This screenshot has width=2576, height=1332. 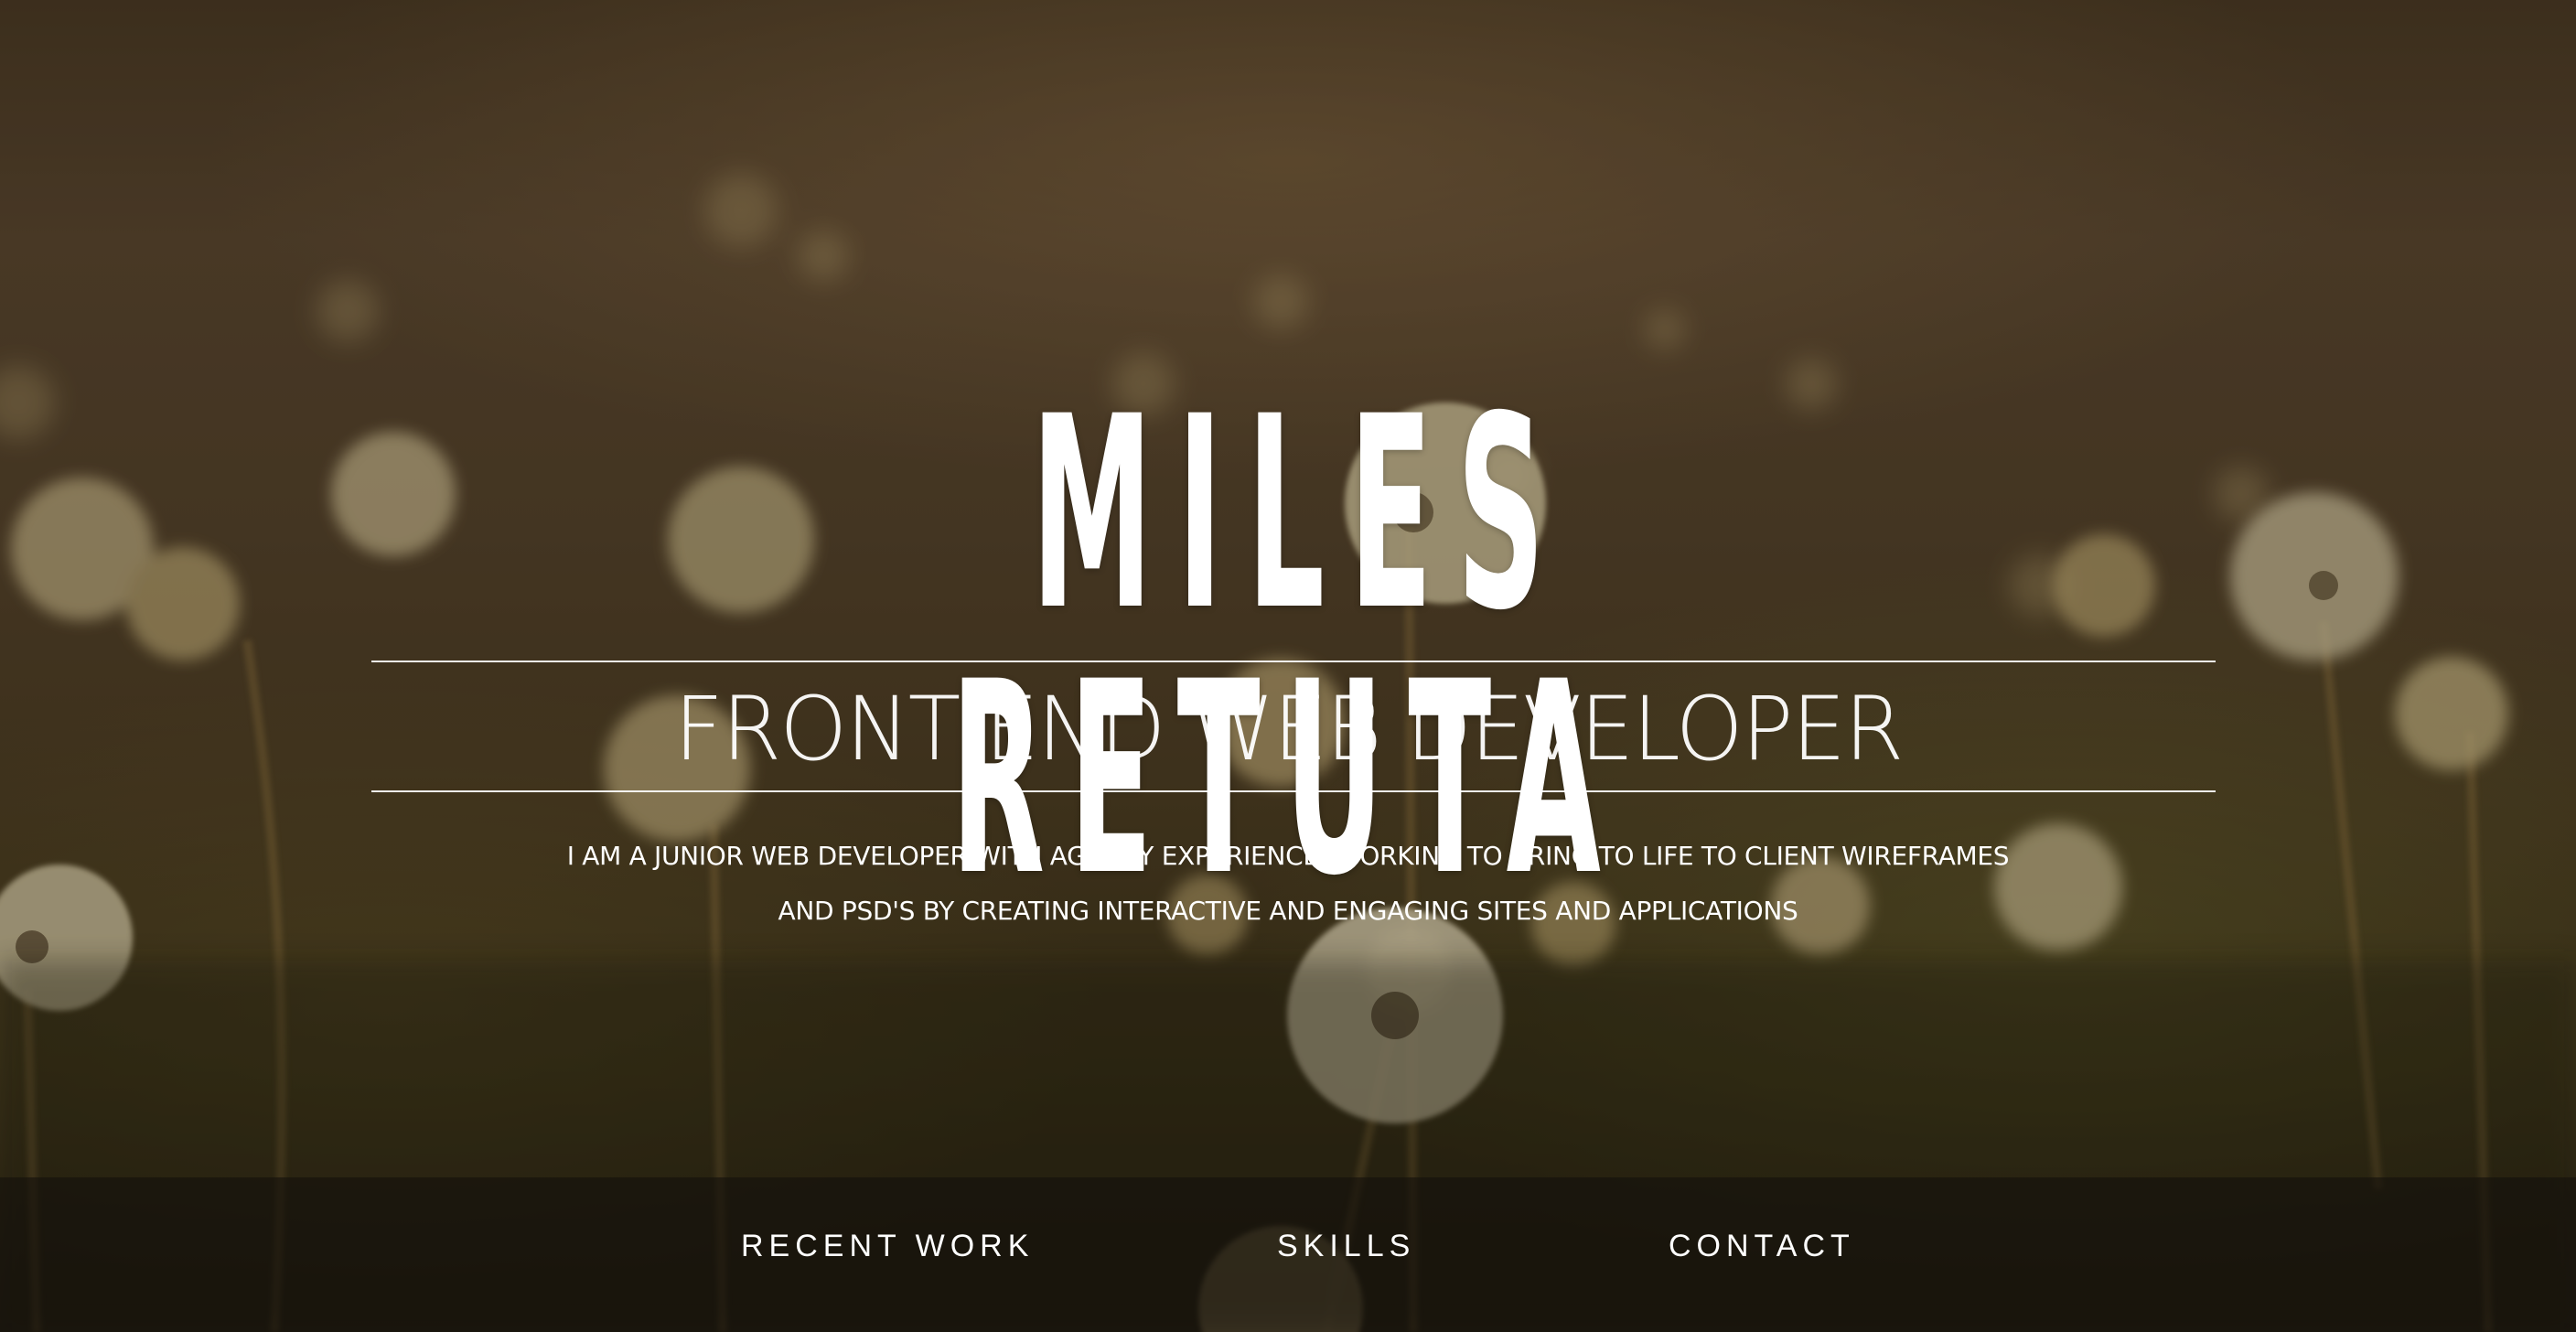 I want to click on hero-title-text: FRONT END WEB DEVELOPER, so click(x=1289, y=729).